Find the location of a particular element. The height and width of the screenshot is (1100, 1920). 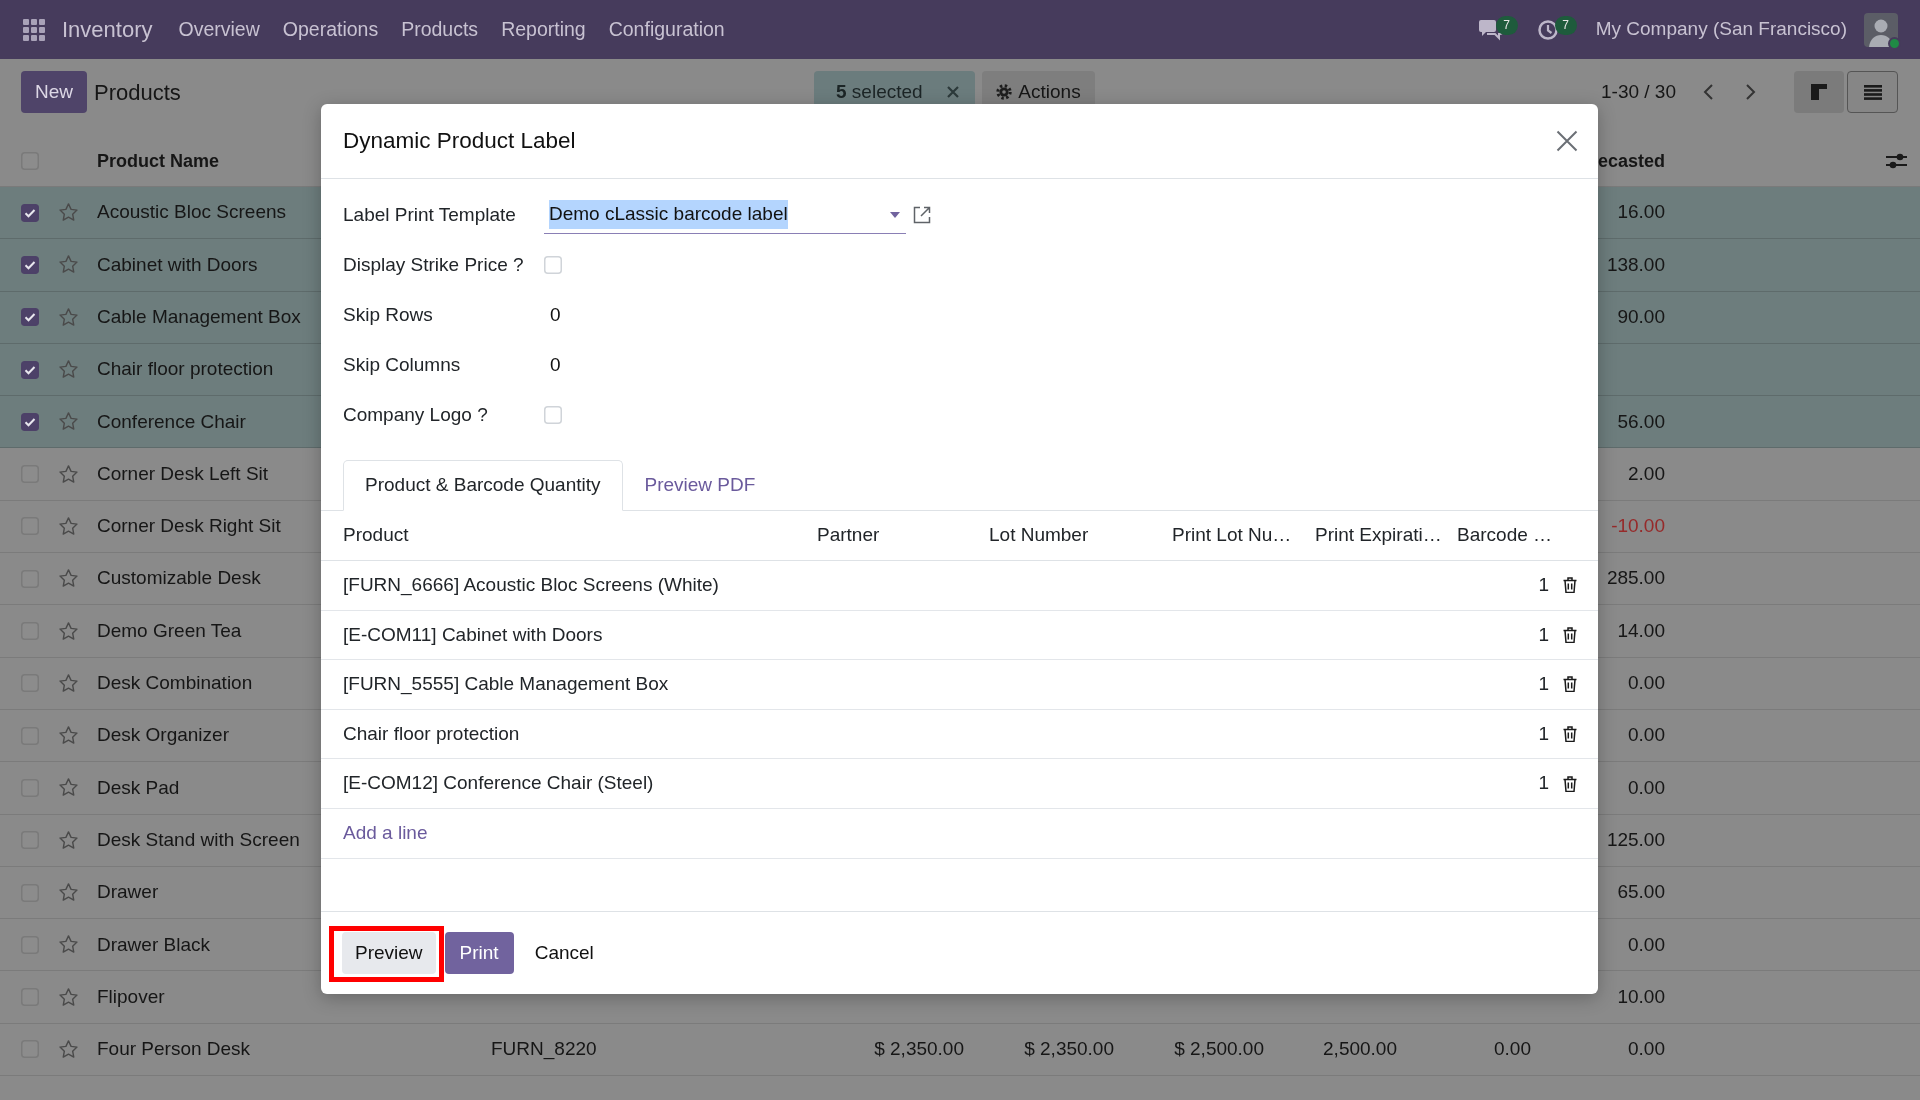

selection-count: 5 selected is located at coordinates (879, 91).